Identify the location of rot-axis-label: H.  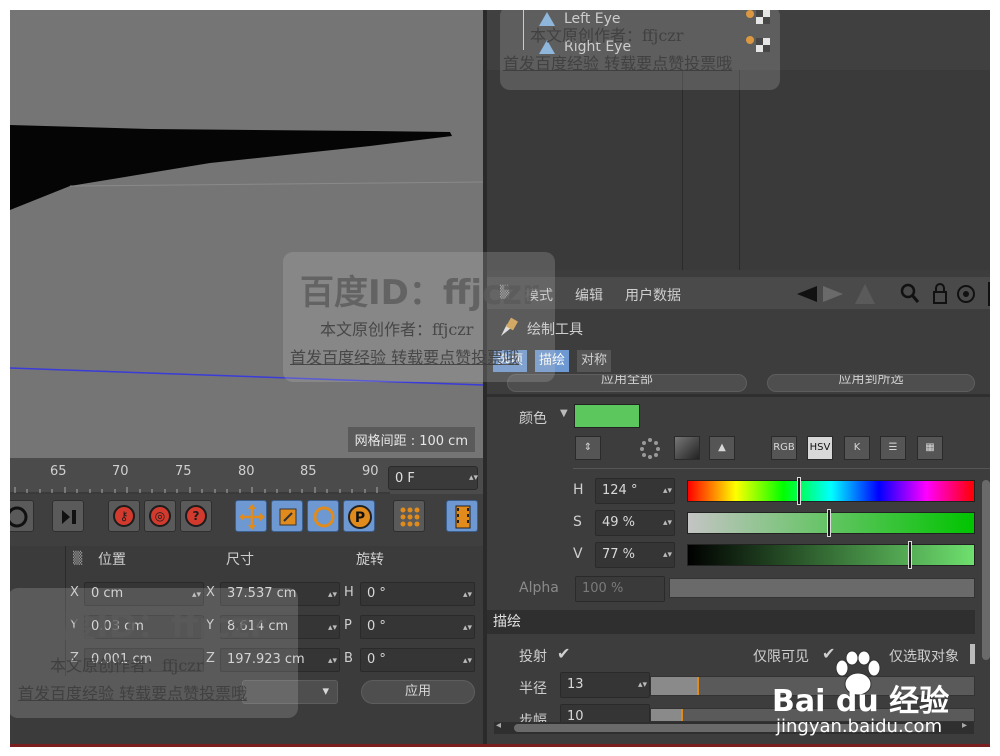
(349, 592).